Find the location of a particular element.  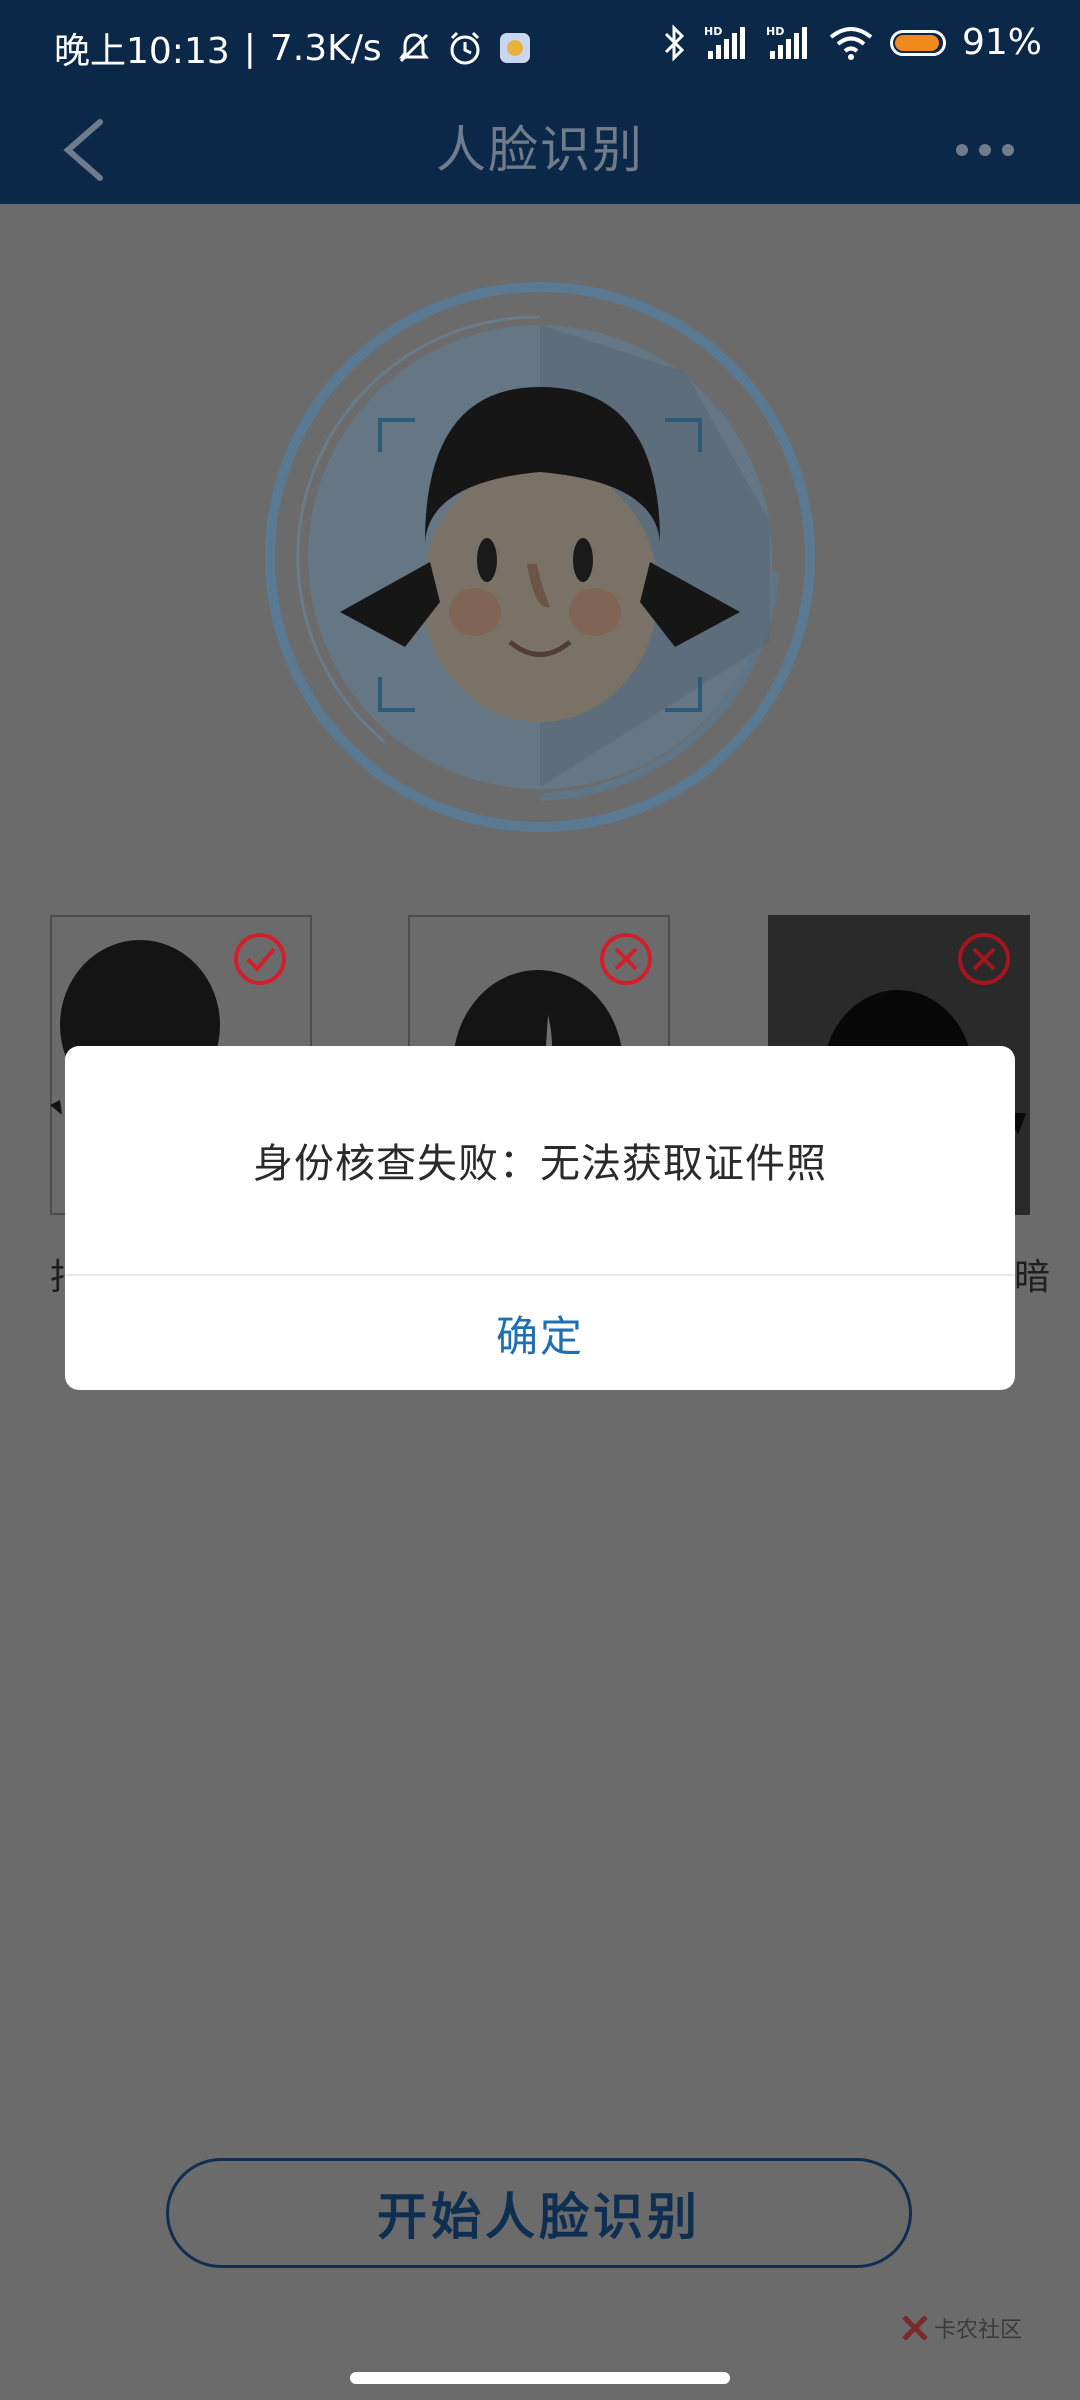

more-button is located at coordinates (985, 150).